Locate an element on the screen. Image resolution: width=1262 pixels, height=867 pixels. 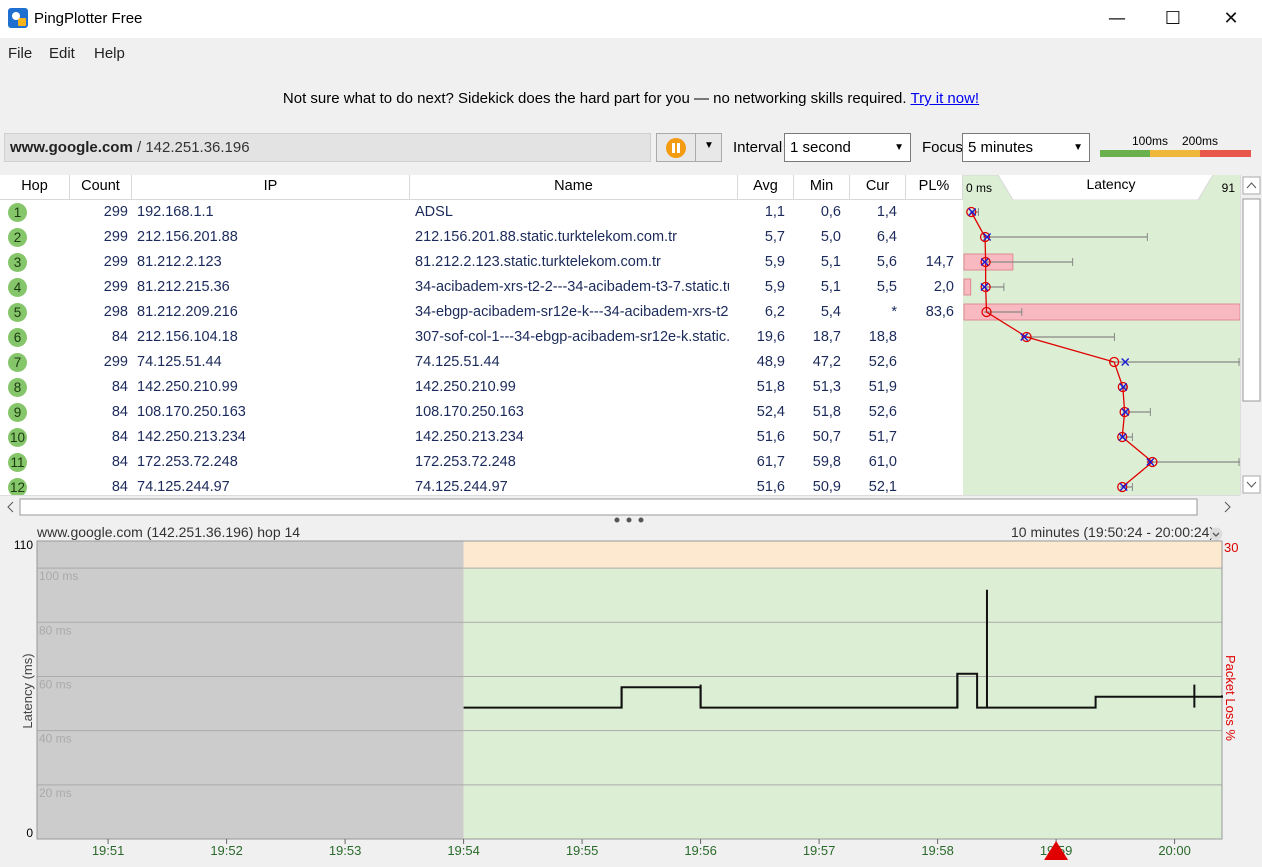
col-avg: Avg is located at coordinates (766, 187).